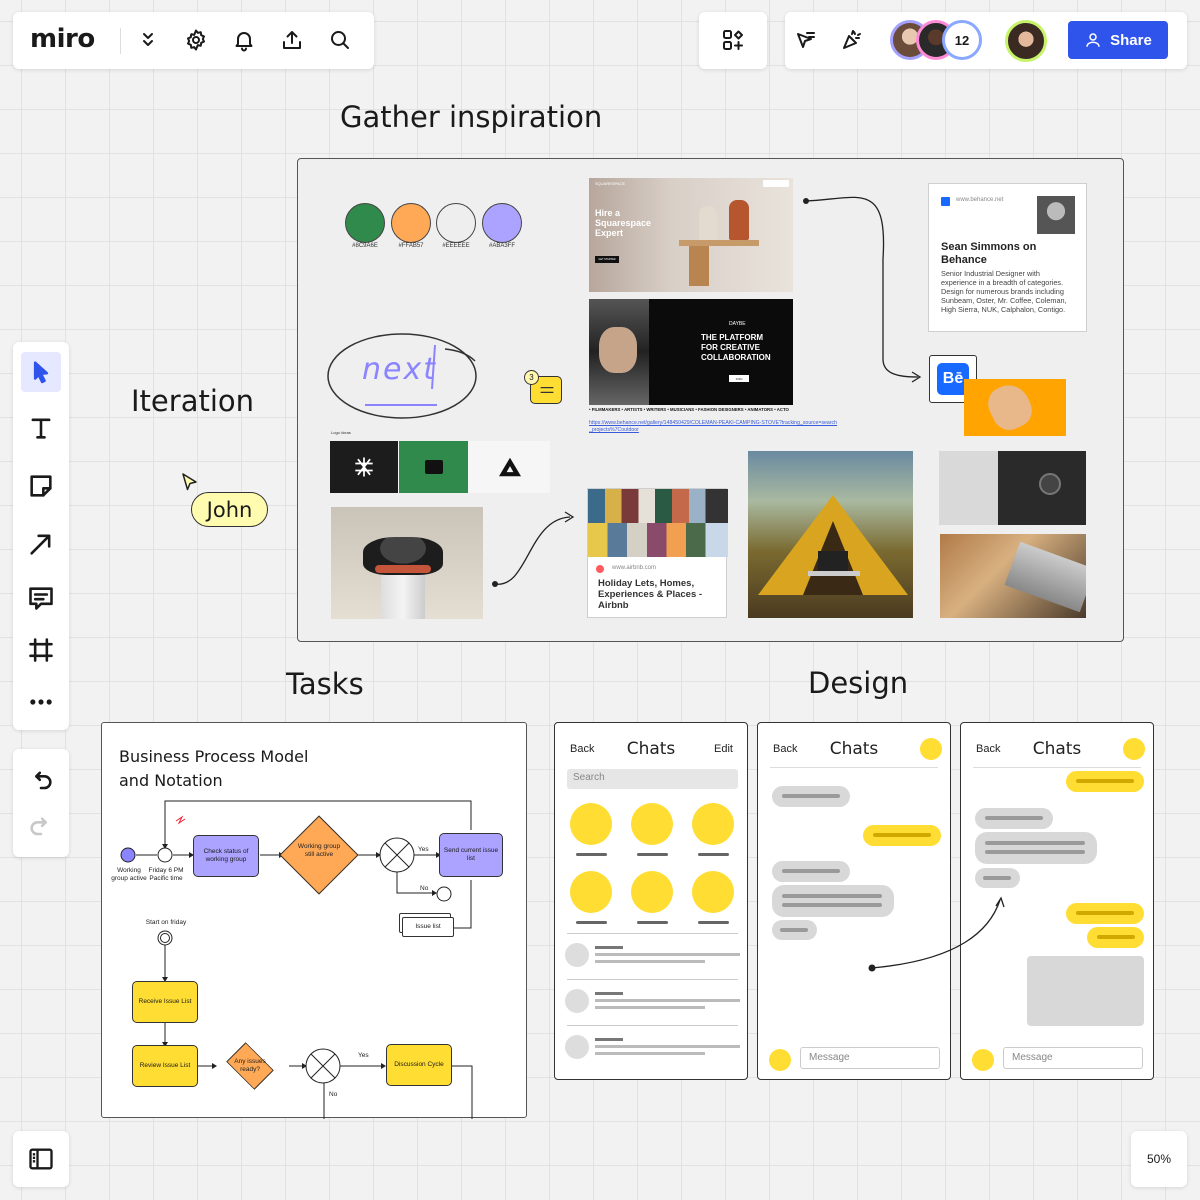 This screenshot has width=1200, height=1200. I want to click on select-tool, so click(41, 372).